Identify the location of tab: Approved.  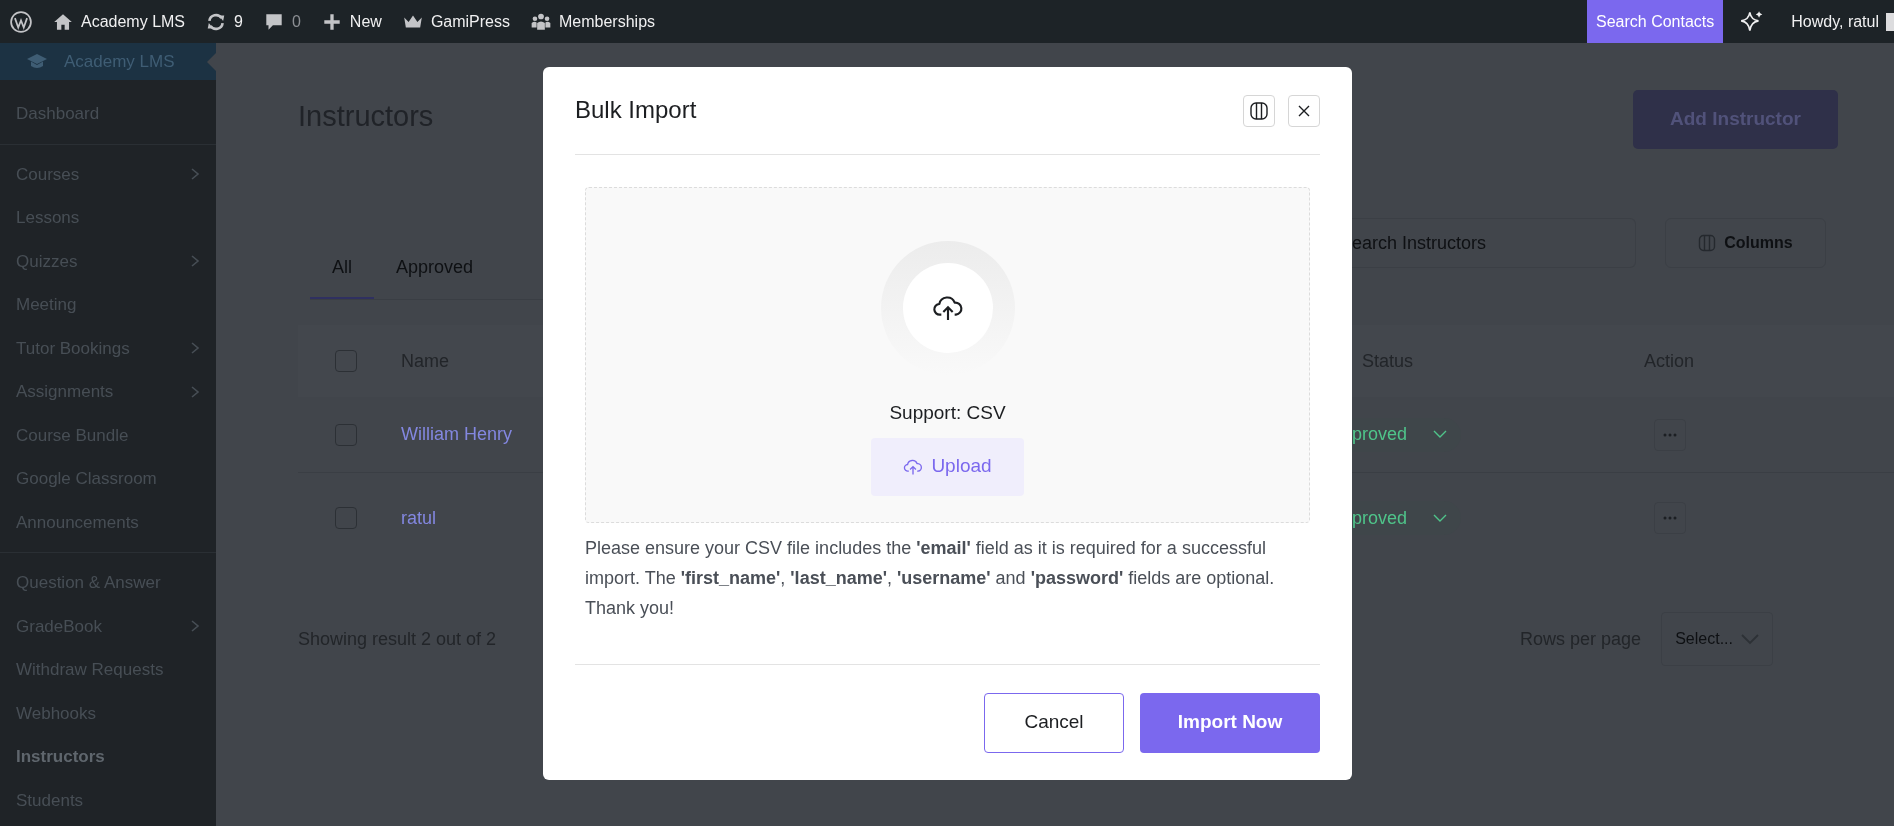
(435, 276).